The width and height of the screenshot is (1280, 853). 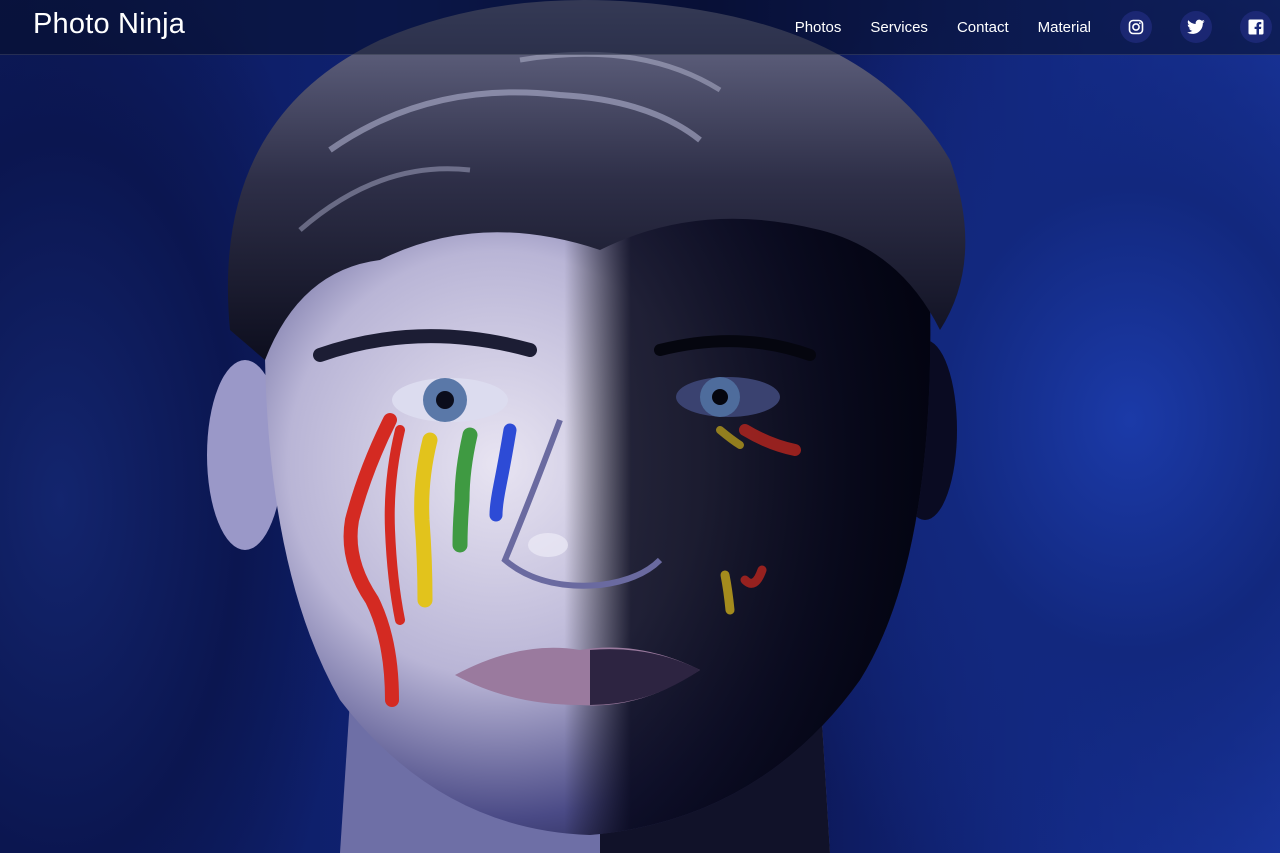 I want to click on brand-logo-link: Photo Ninja, so click(x=109, y=24).